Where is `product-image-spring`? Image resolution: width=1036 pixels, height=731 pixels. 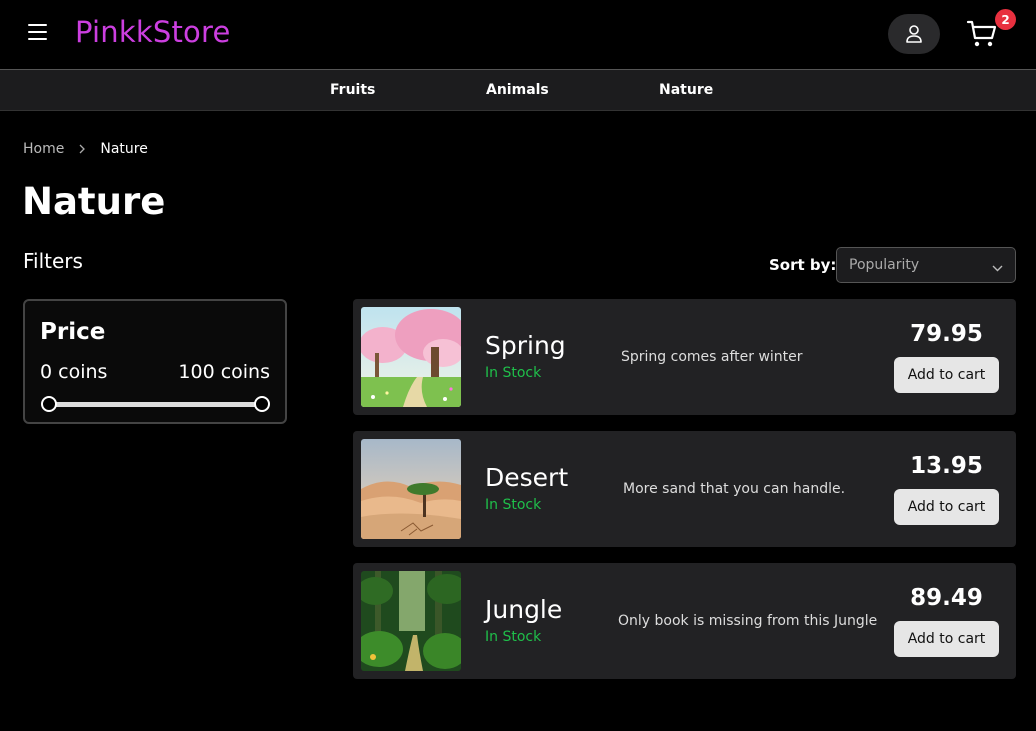
product-image-spring is located at coordinates (411, 357).